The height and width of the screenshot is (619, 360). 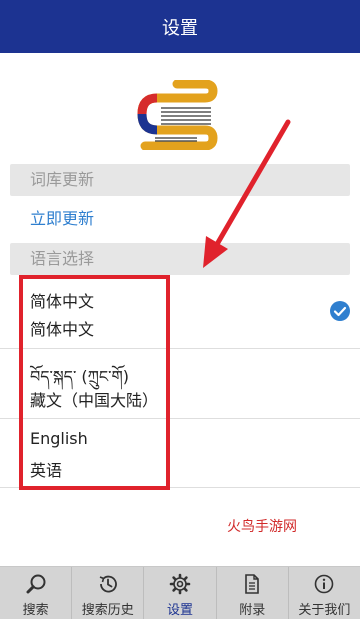 I want to click on nav-label: 搜索, so click(x=35, y=610).